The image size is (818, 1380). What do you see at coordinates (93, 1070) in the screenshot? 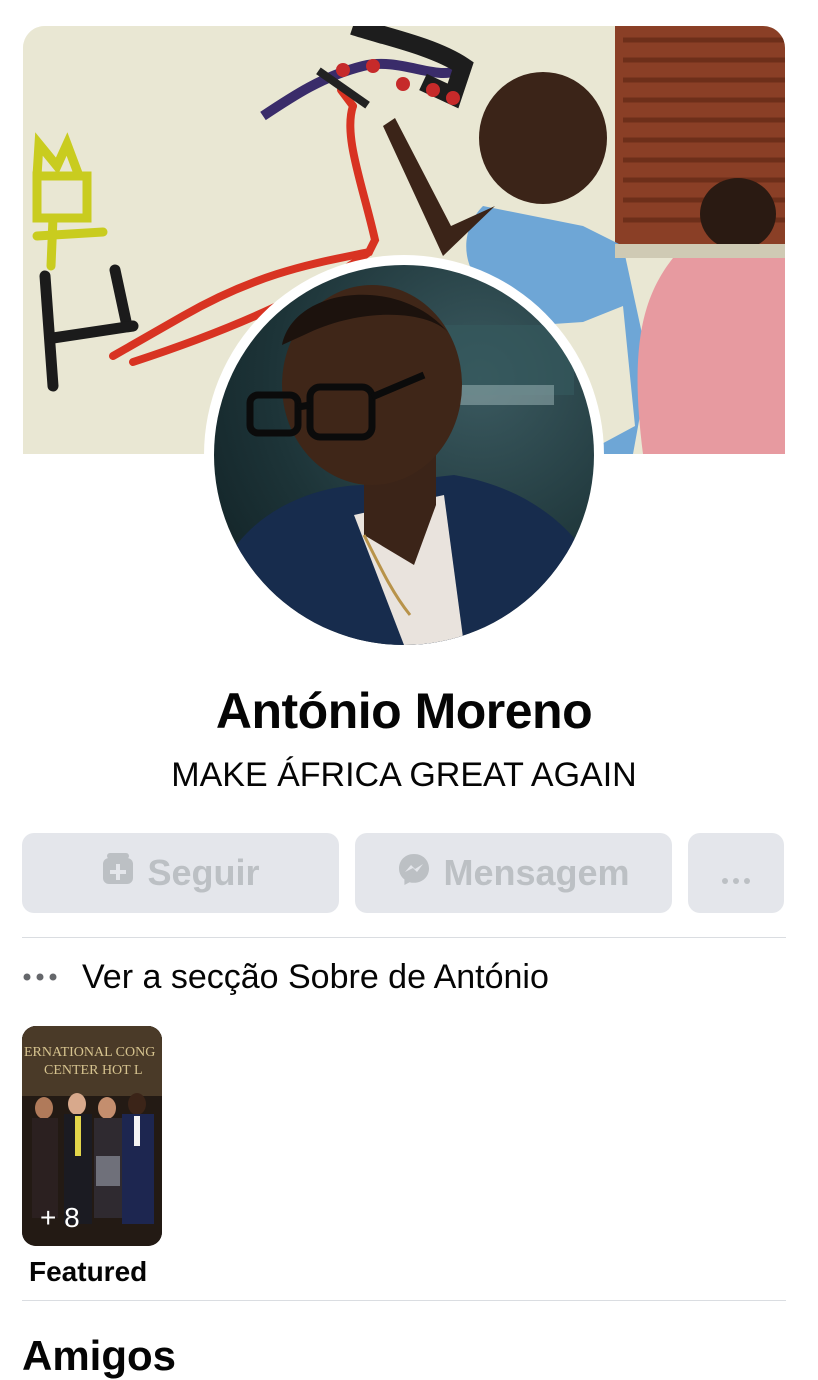
I see `photo-sign-line2: CENTER HOT L` at bounding box center [93, 1070].